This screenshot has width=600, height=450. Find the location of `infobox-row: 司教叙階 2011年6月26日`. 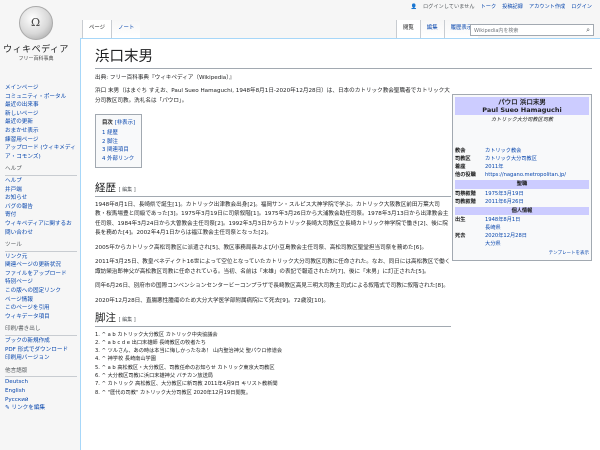

infobox-row: 司教叙階 2011年6月26日 is located at coordinates (489, 201).